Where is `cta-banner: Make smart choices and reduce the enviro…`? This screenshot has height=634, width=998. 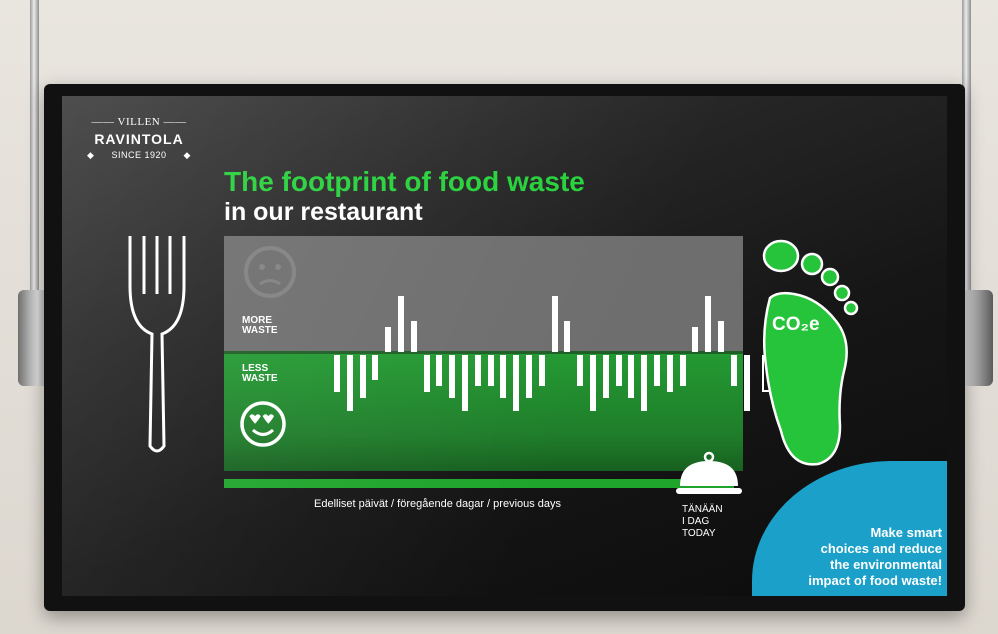
cta-banner: Make smart choices and reduce the enviro… is located at coordinates (849, 528).